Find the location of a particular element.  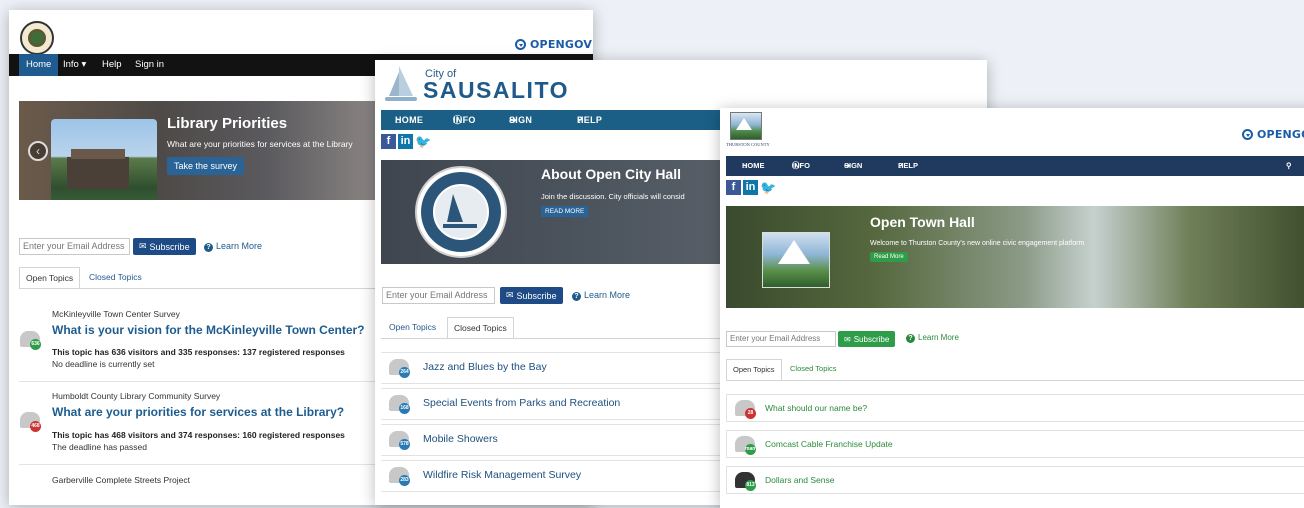

nav-home: Home is located at coordinates (39, 65).